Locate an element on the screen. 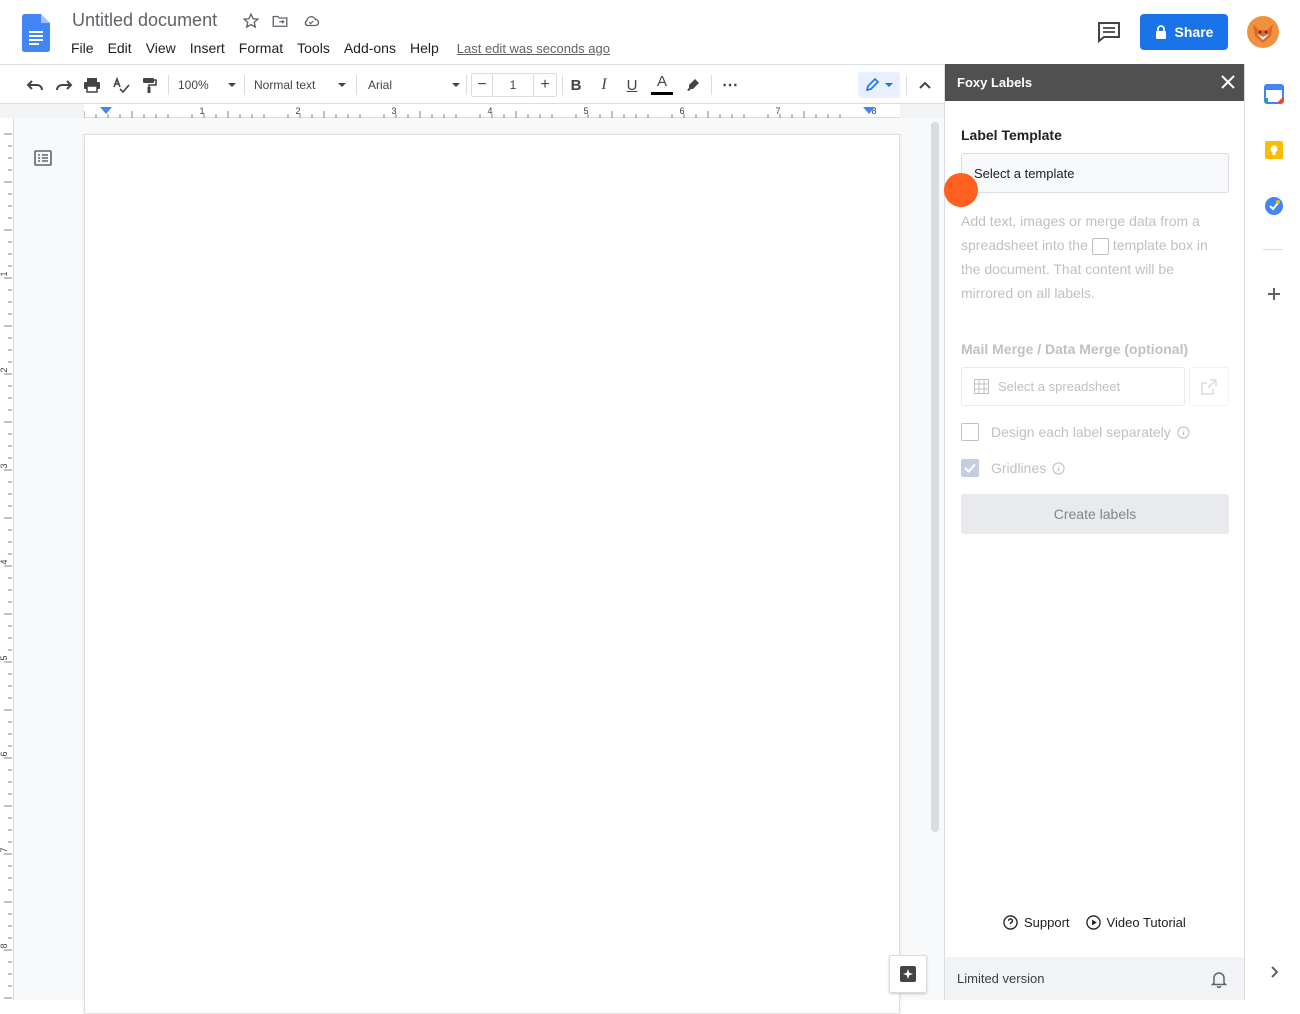  text-color-button: A is located at coordinates (662, 85).